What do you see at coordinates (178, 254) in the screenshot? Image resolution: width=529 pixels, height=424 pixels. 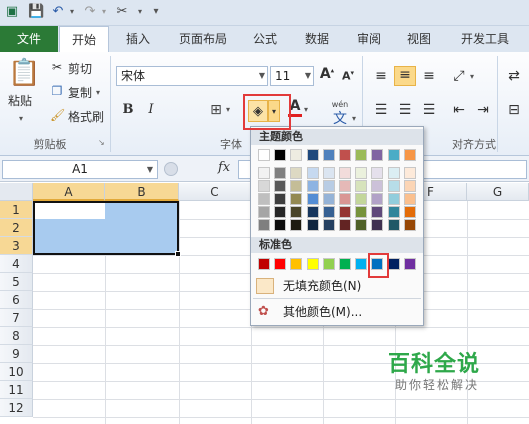 I see `fill-handle` at bounding box center [178, 254].